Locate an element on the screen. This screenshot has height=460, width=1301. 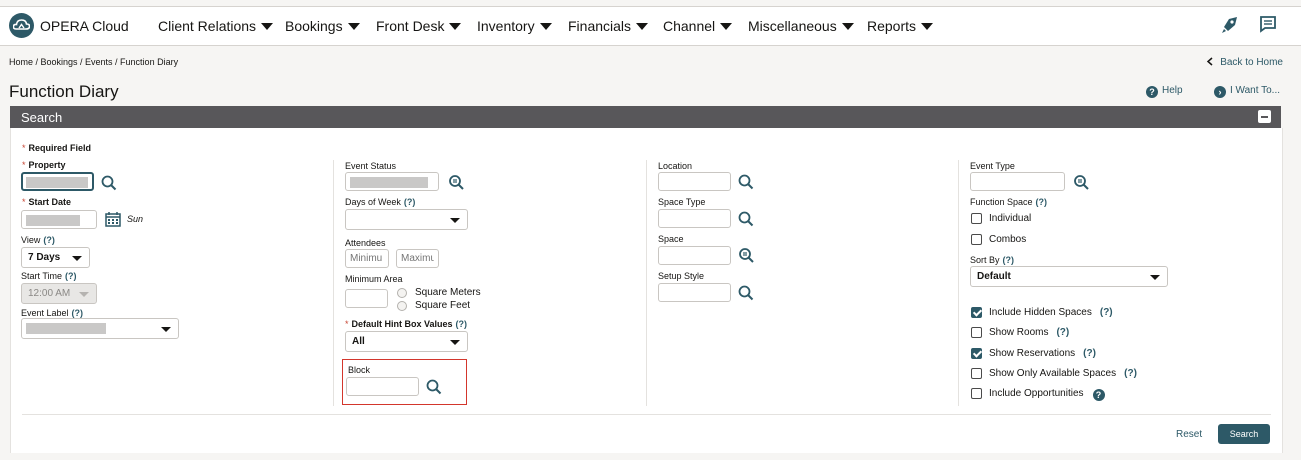
required-field-note: * Required Field is located at coordinates (57, 148).